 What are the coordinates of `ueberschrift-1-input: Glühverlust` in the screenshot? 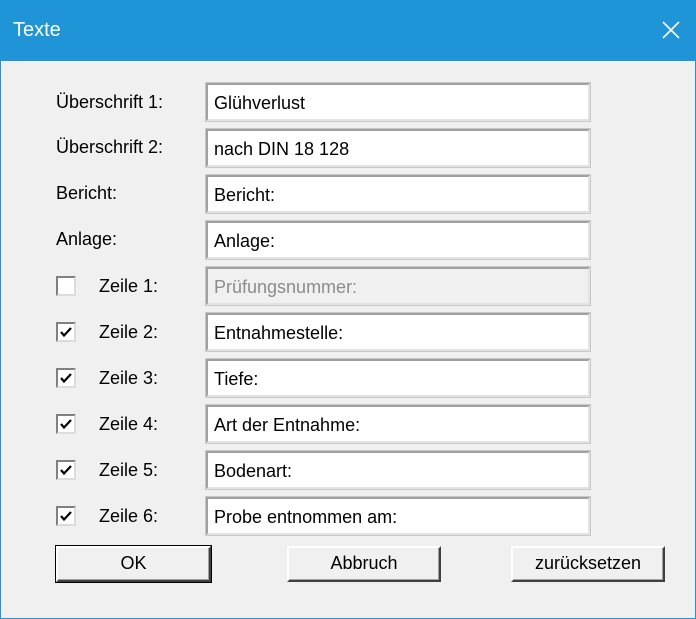 It's located at (398, 102).